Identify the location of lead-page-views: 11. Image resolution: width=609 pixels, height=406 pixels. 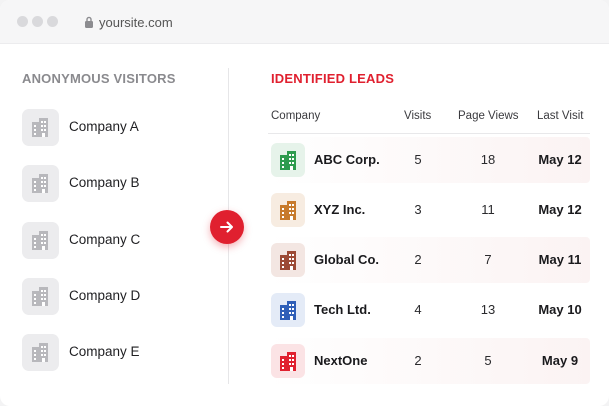
(488, 209).